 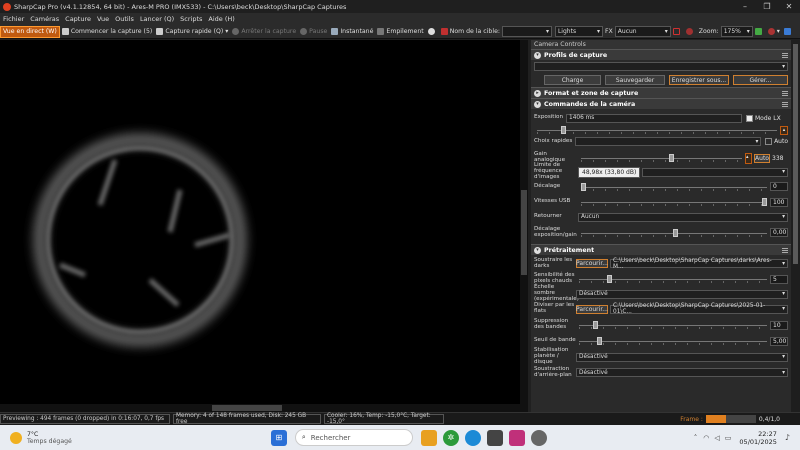 I want to click on section-camera-header: ▾ Commandes de la caméra, so click(x=661, y=103).